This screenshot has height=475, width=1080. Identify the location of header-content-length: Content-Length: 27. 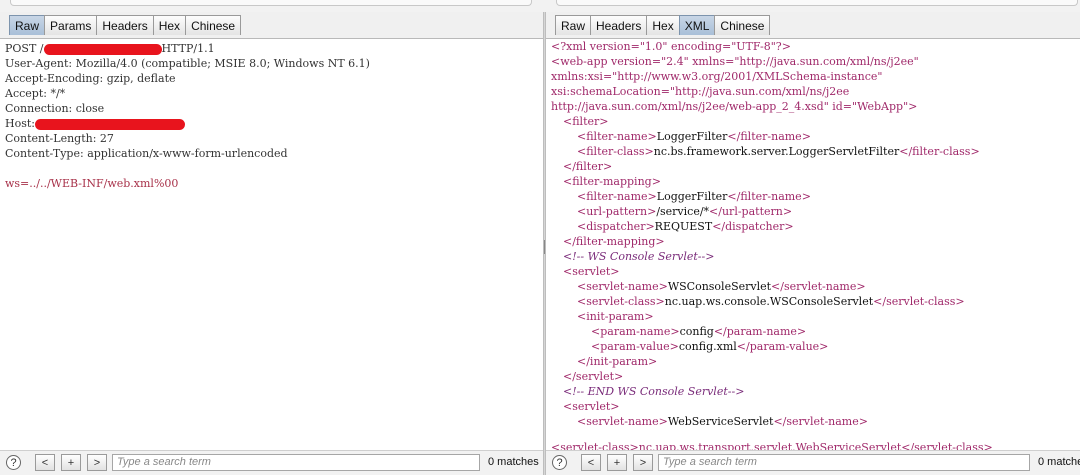
(59, 138).